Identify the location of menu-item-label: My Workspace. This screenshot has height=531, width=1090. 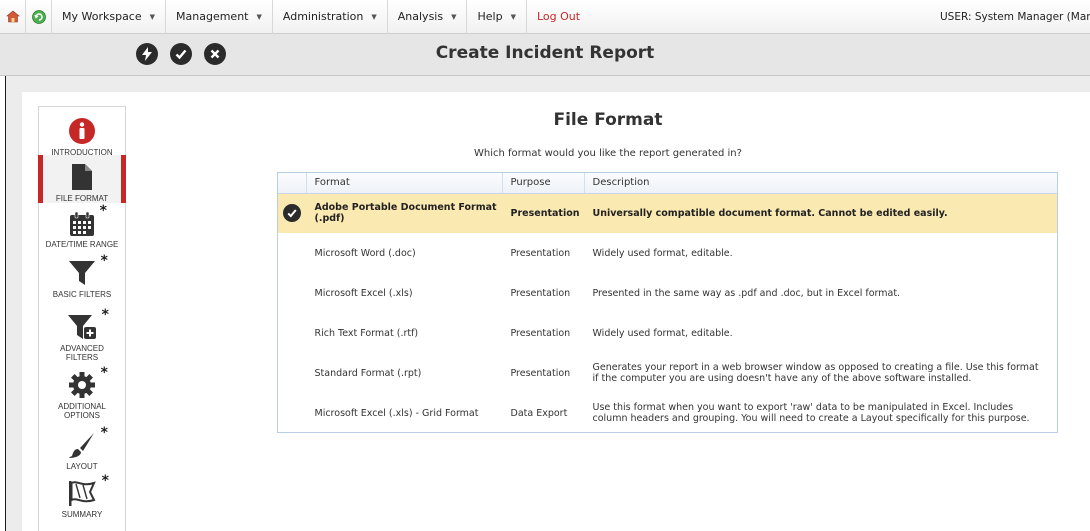
(102, 16).